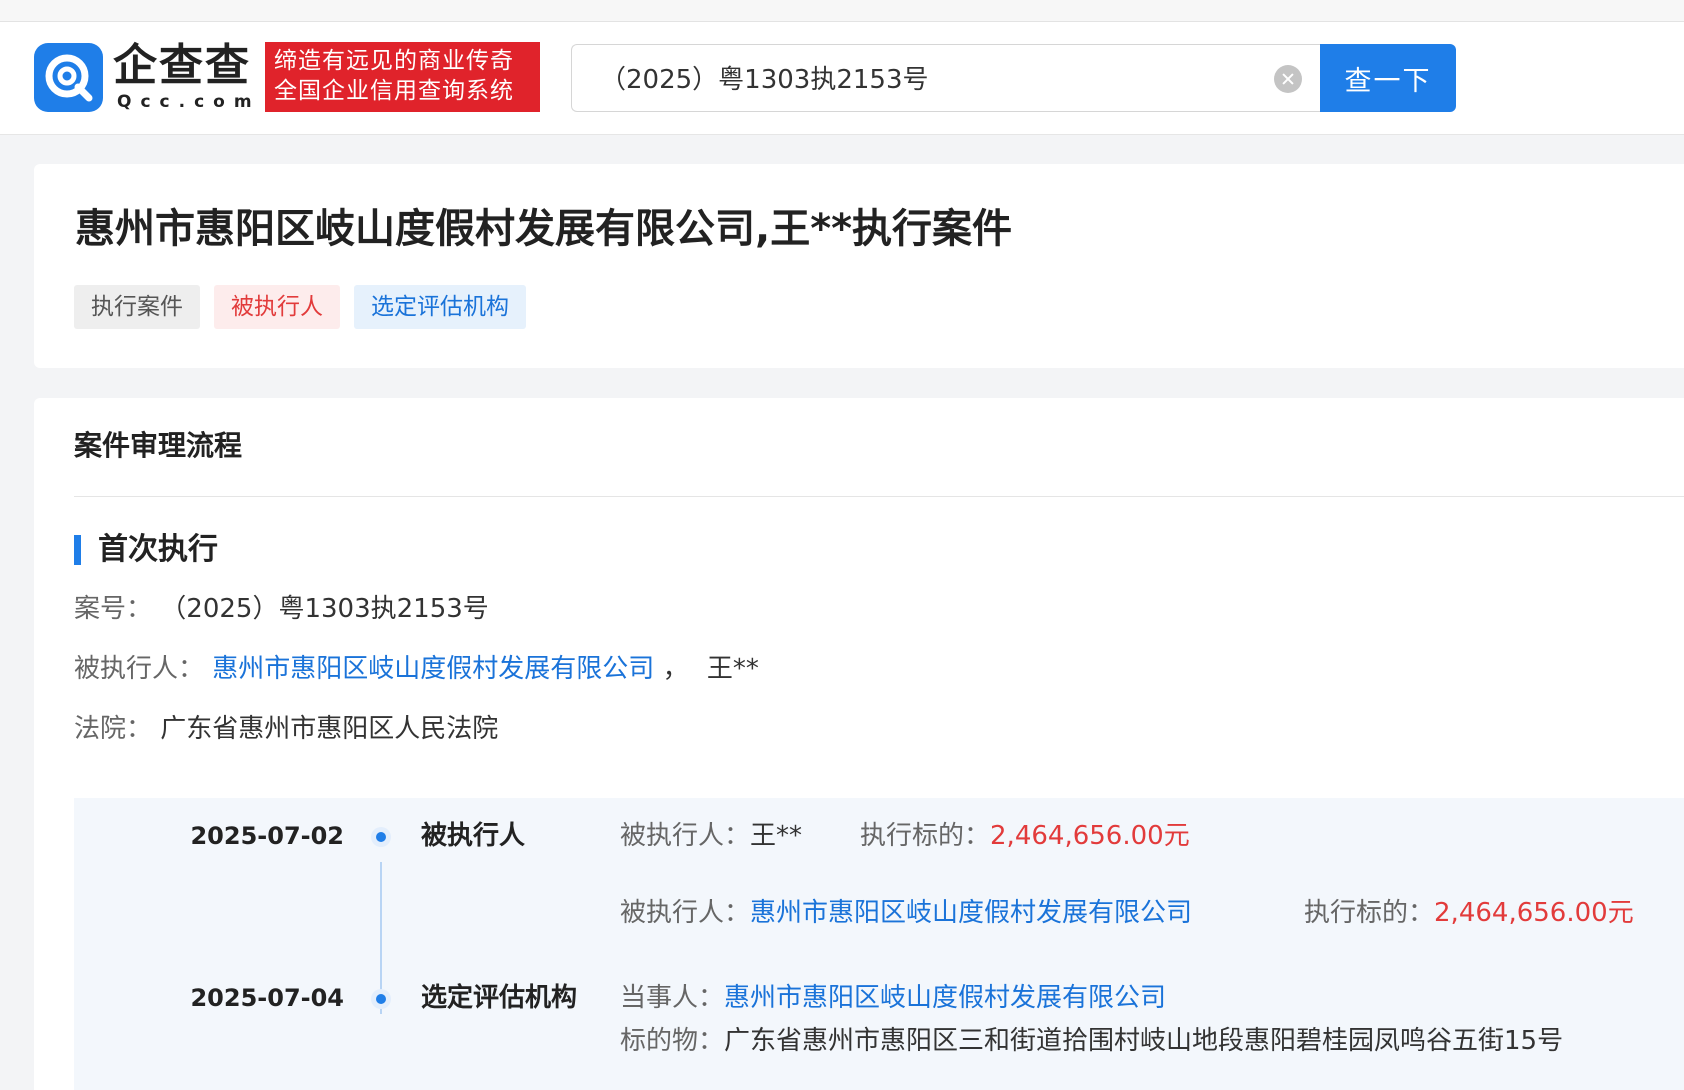 This screenshot has height=1090, width=1684. I want to click on stage-title: 首次执行, so click(158, 549).